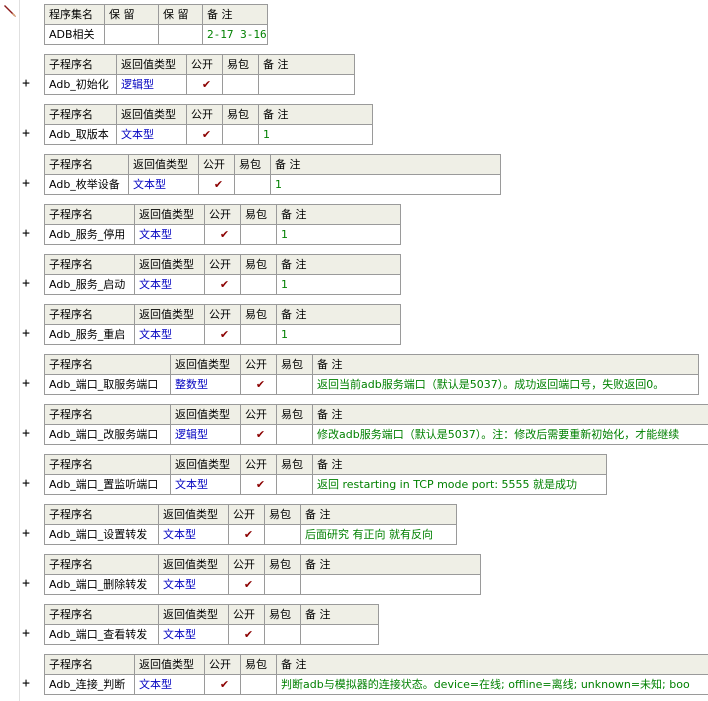 The height and width of the screenshot is (701, 708). Describe the element at coordinates (80, 84) in the screenshot. I see `subroutine-name: Adb_初始化` at that location.